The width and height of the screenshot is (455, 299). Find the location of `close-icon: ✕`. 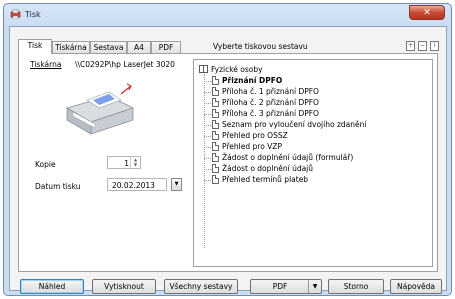

close-icon: ✕ is located at coordinates (427, 13).